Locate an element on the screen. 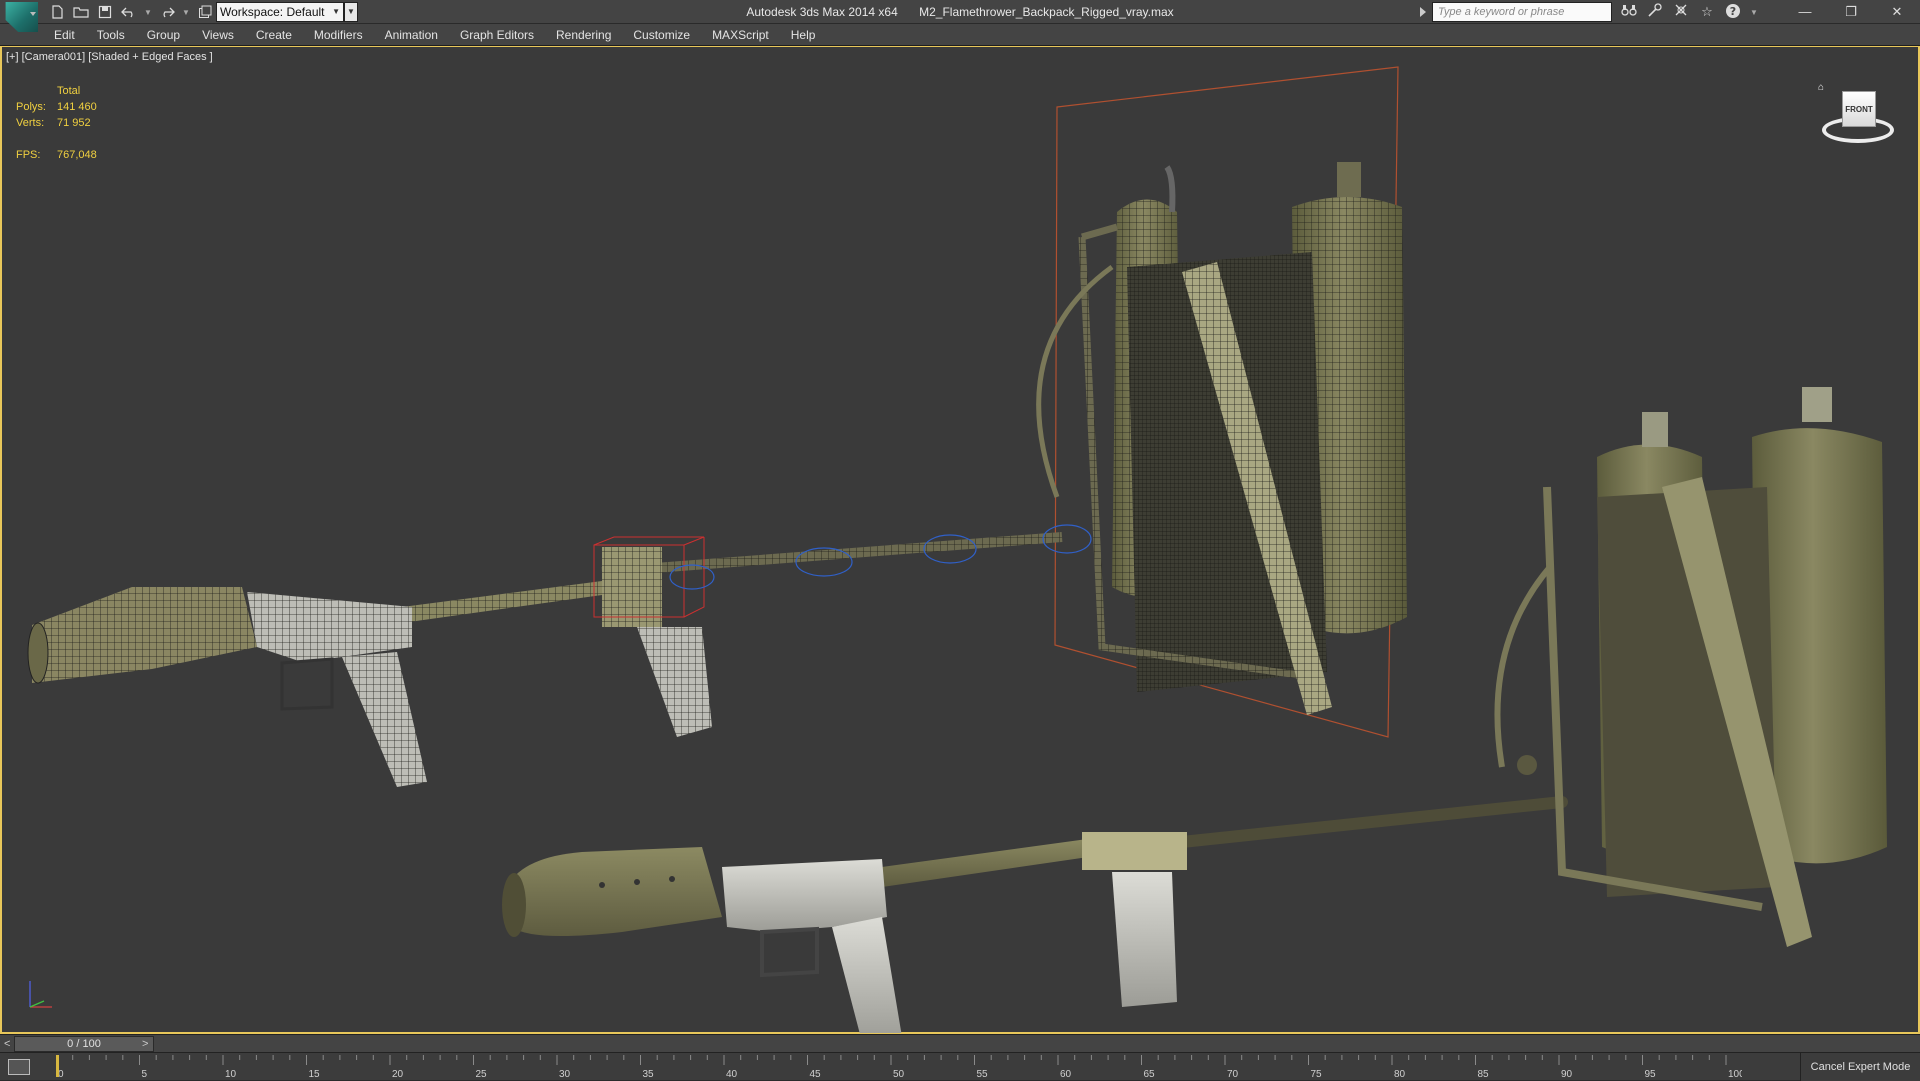 Image resolution: width=1920 pixels, height=1081 pixels. ruler-label: 65 is located at coordinates (1150, 1074).